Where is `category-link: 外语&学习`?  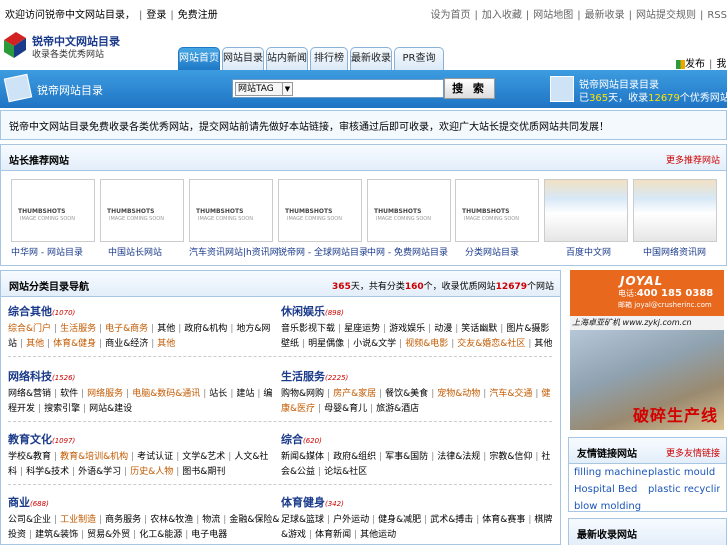
category-link: 外语&学习 is located at coordinates (99, 472).